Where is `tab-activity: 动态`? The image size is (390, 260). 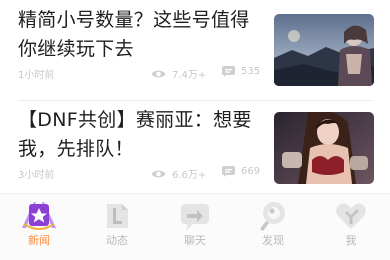
tab-activity: 动态 is located at coordinates (117, 227).